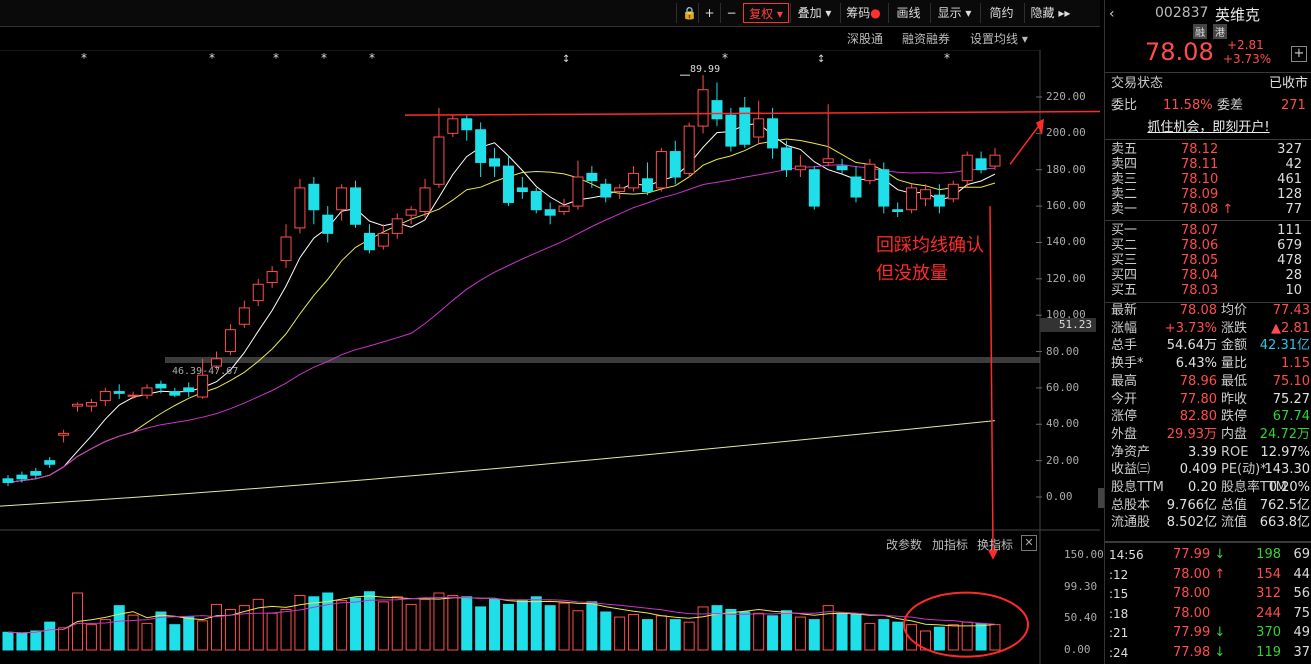 Image resolution: width=1311 pixels, height=664 pixels. What do you see at coordinates (926, 38) in the screenshot?
I see `margin-trading-link: 融资融券` at bounding box center [926, 38].